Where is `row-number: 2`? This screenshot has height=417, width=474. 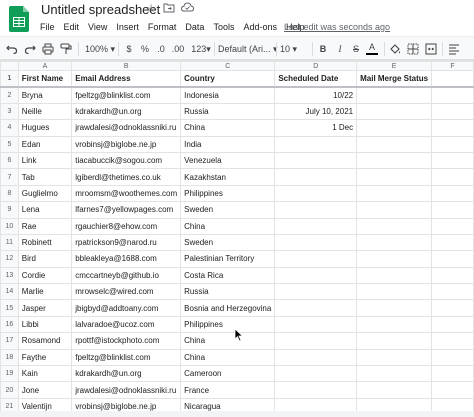 row-number: 2 is located at coordinates (9, 95).